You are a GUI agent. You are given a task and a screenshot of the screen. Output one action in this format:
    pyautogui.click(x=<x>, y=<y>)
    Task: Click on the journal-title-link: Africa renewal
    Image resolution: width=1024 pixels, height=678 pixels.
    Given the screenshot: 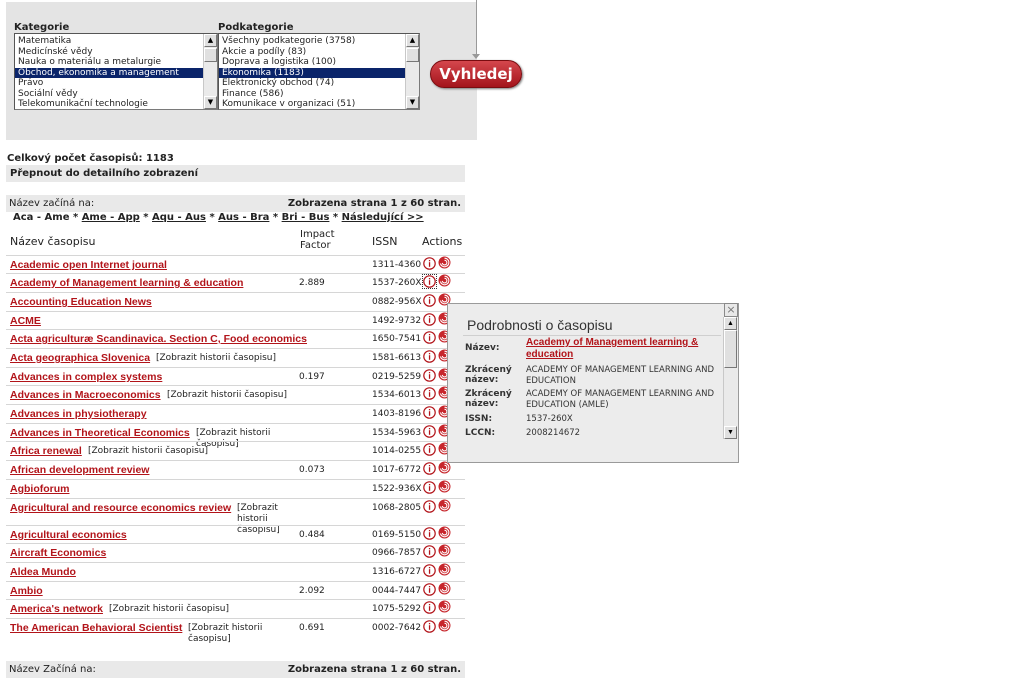 What is the action you would take?
    pyautogui.click(x=46, y=451)
    